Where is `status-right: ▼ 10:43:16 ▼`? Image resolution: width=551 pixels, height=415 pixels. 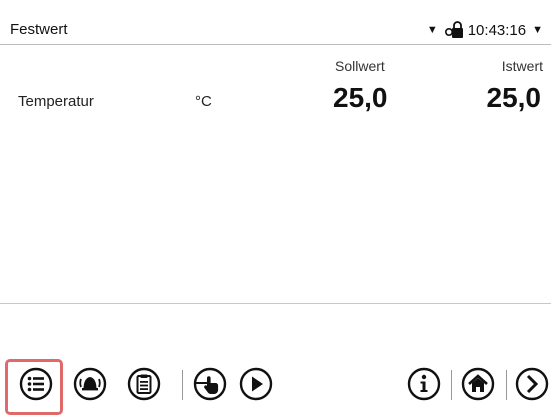
status-right: ▼ 10:43:16 ▼ is located at coordinates (485, 30).